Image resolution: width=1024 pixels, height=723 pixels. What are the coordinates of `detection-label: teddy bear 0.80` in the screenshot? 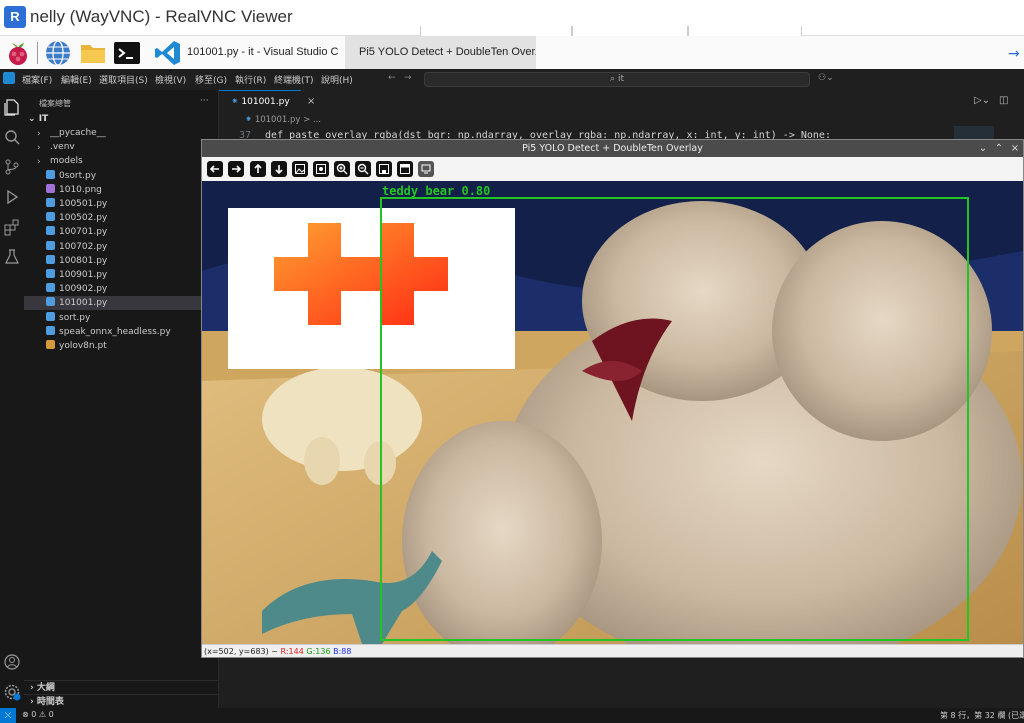 It's located at (436, 191).